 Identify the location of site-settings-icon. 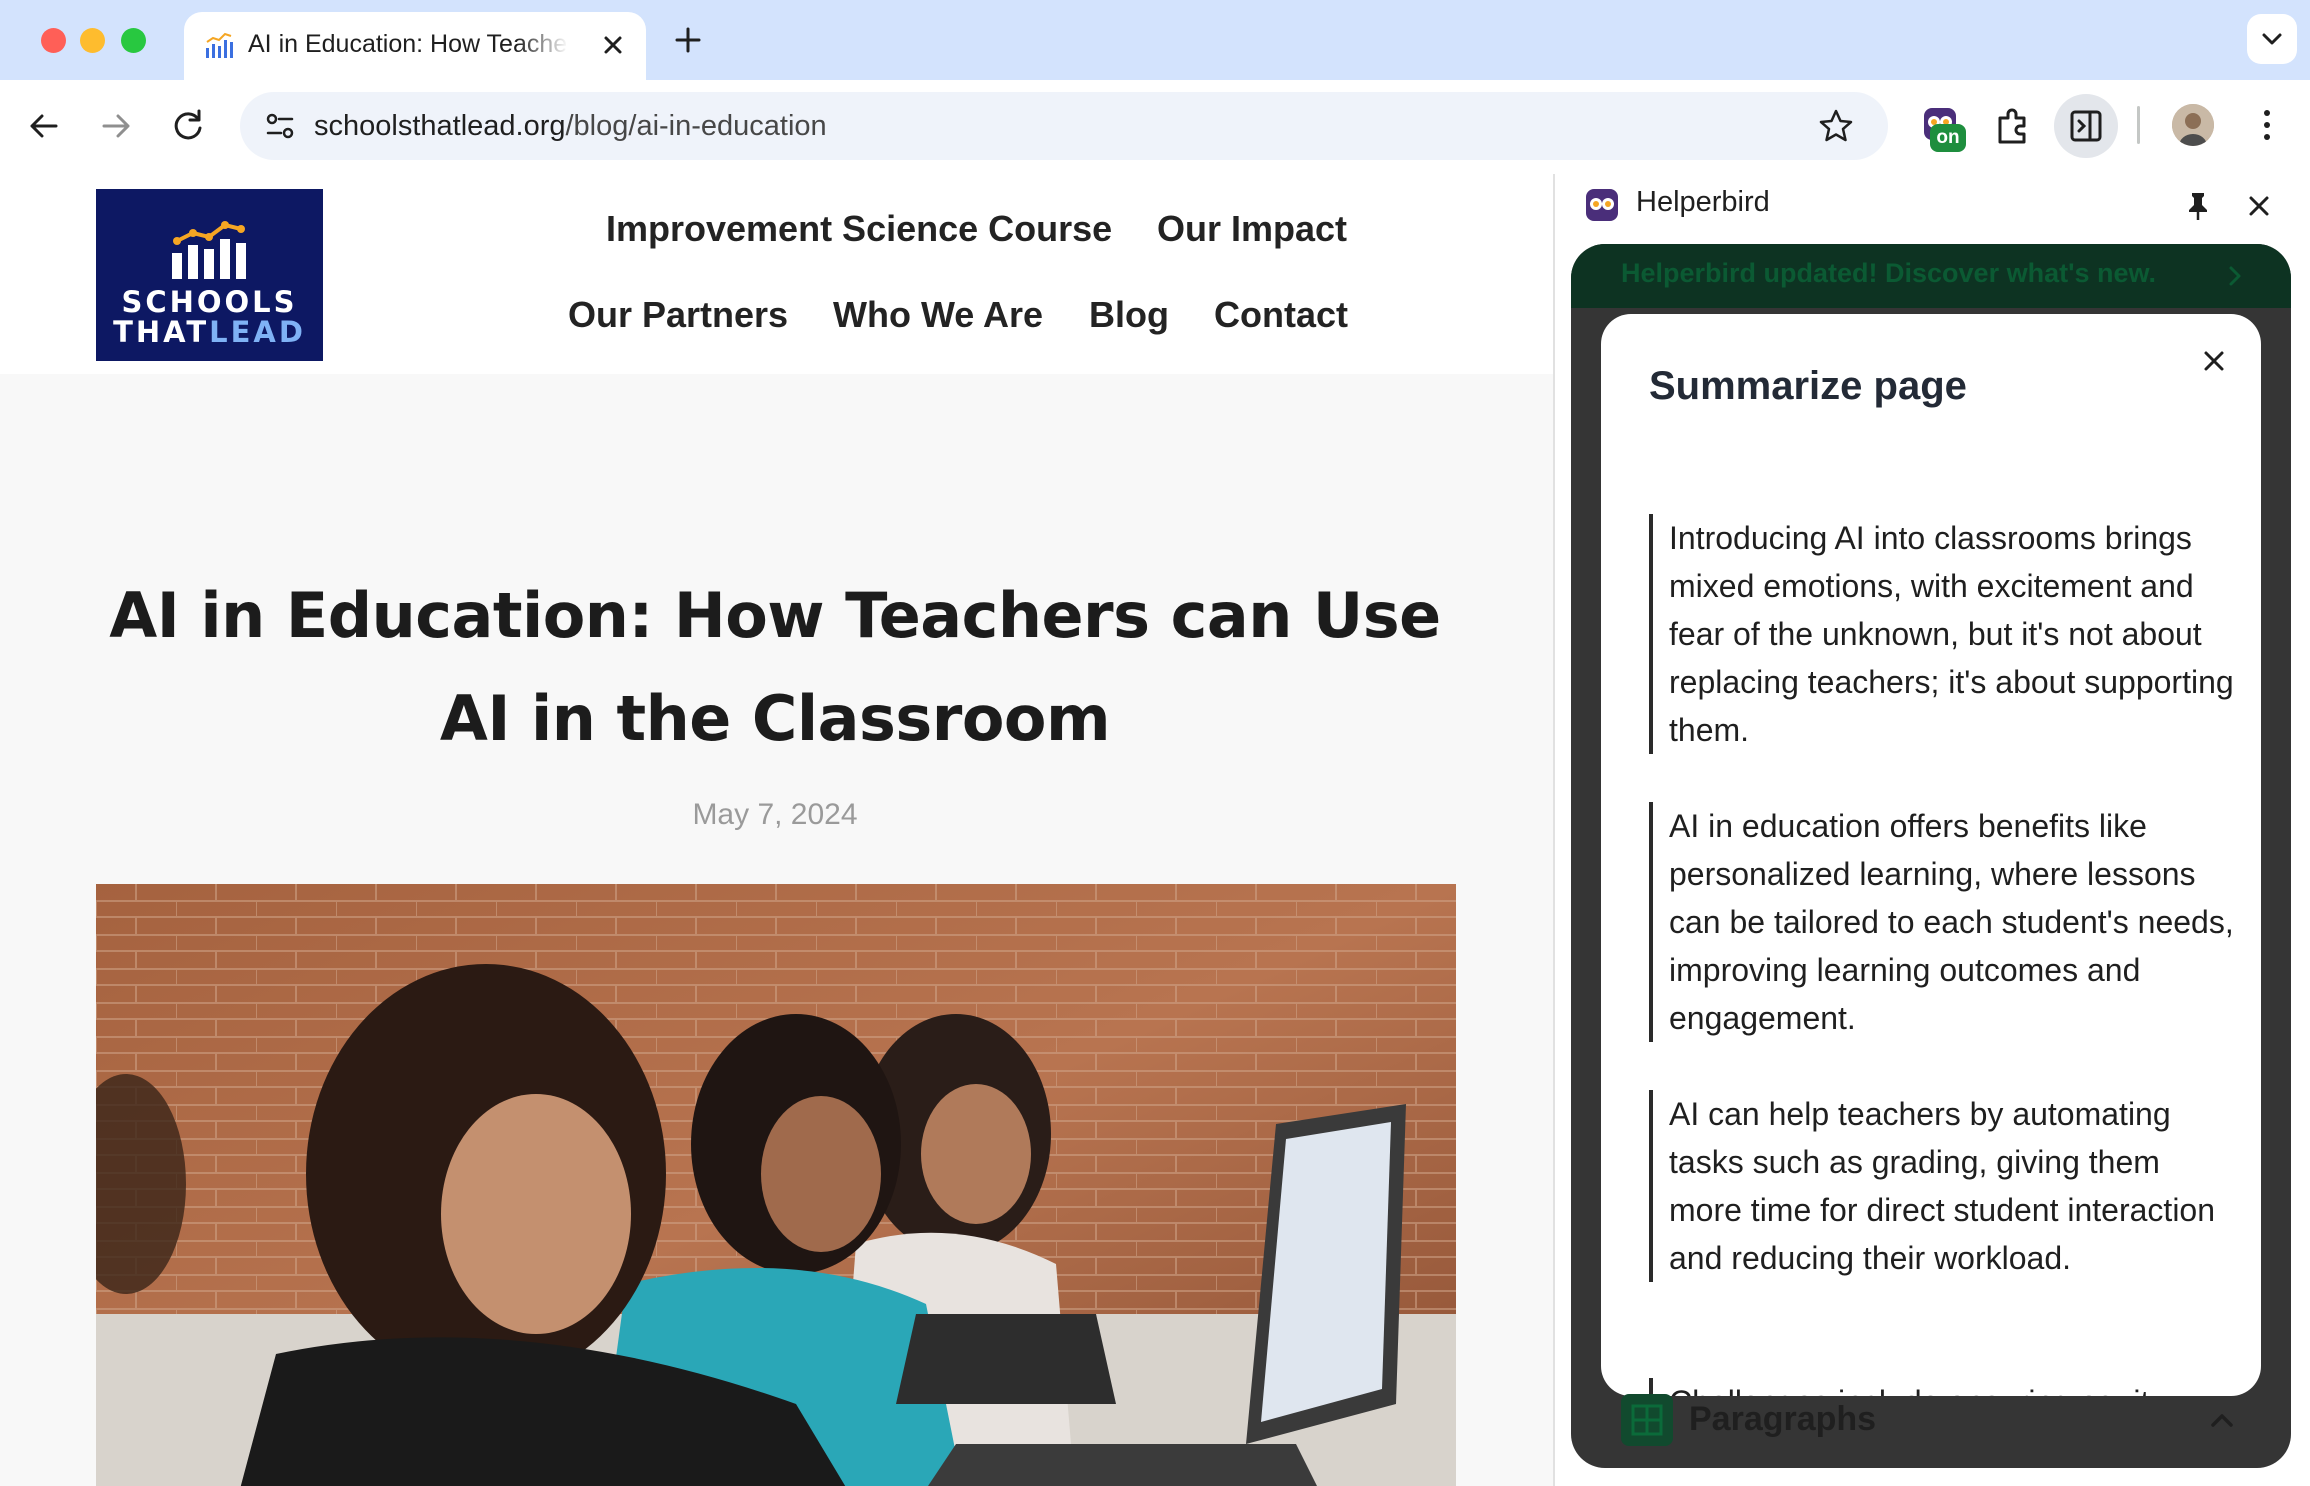
(280, 126).